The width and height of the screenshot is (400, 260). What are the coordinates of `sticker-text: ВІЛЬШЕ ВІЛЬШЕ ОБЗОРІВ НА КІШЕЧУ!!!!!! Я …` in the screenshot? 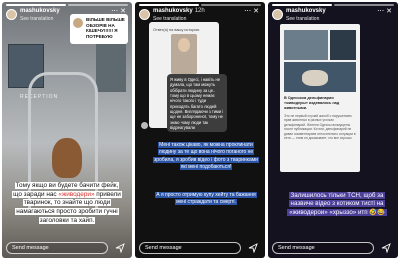 It's located at (105, 28).